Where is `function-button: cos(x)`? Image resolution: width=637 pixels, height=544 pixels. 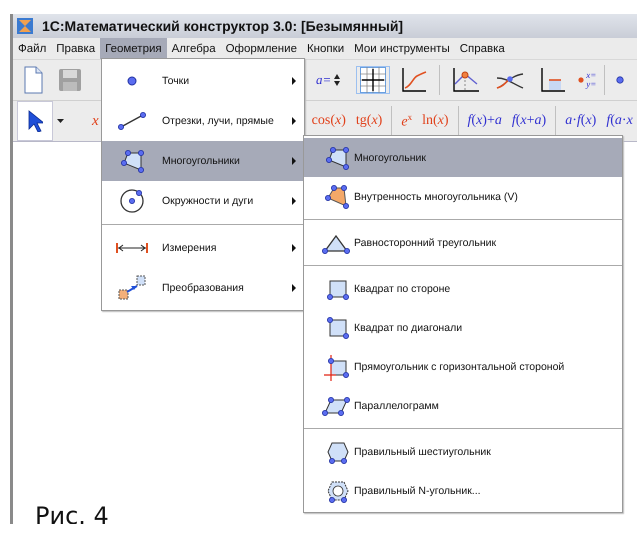 function-button: cos(x) is located at coordinates (328, 121).